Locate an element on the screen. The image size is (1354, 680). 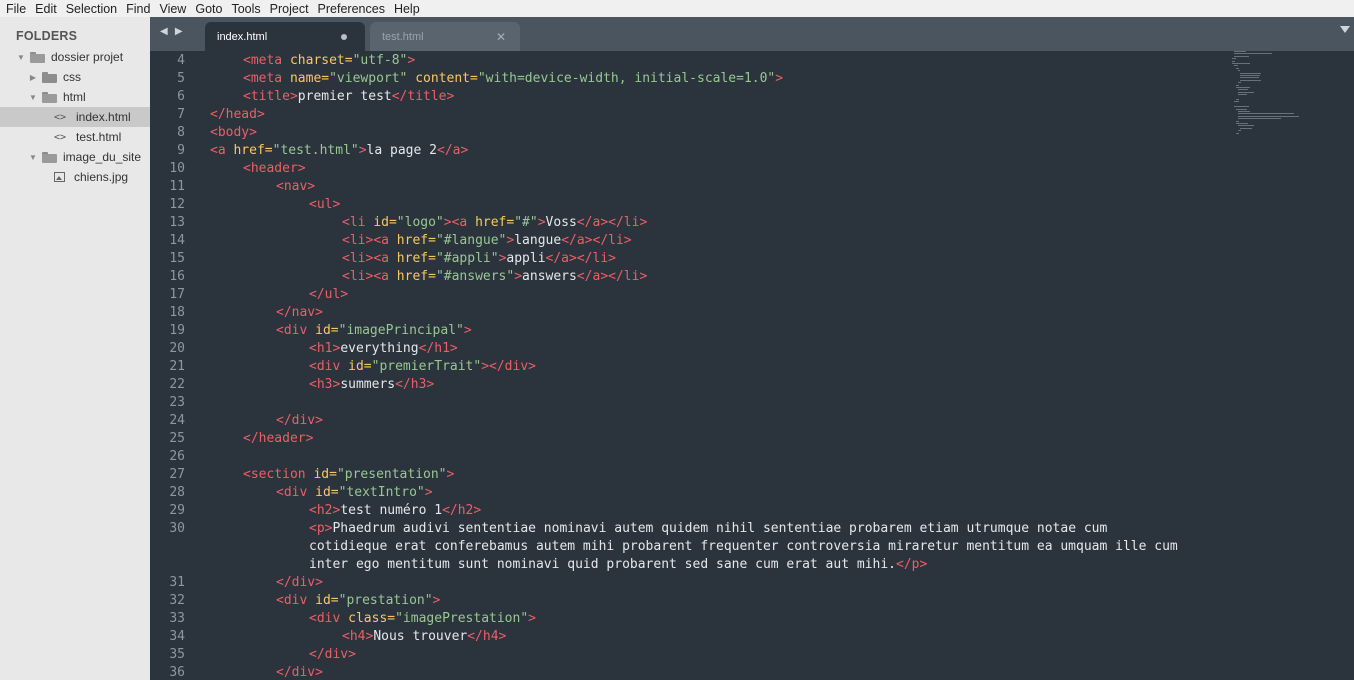
code-tag: <ul> is located at coordinates (325, 204).